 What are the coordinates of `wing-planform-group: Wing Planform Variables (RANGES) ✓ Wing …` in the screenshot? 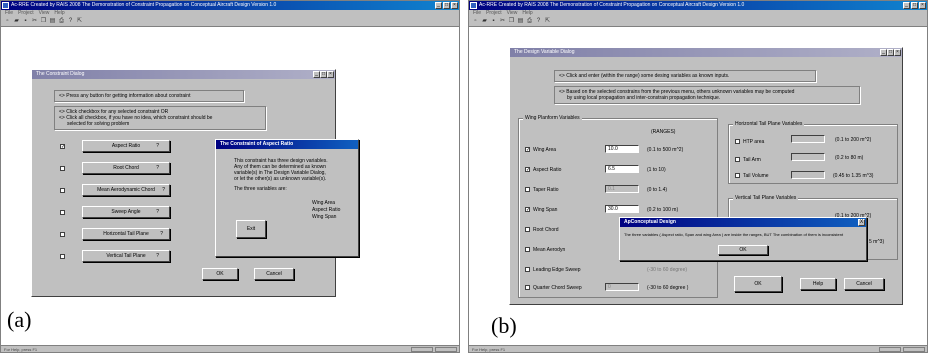 It's located at (618, 206).